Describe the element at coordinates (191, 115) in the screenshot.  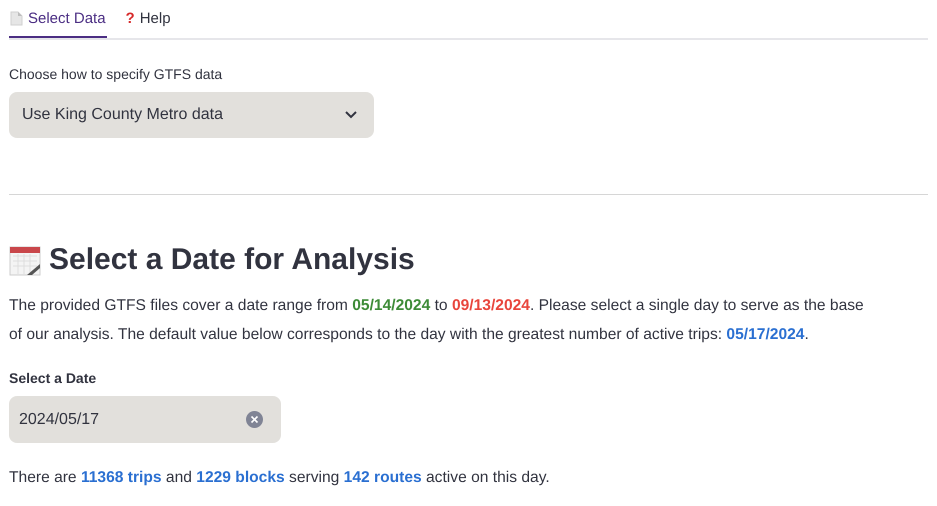
I see `source-dropdown: Use King County Metro data` at that location.